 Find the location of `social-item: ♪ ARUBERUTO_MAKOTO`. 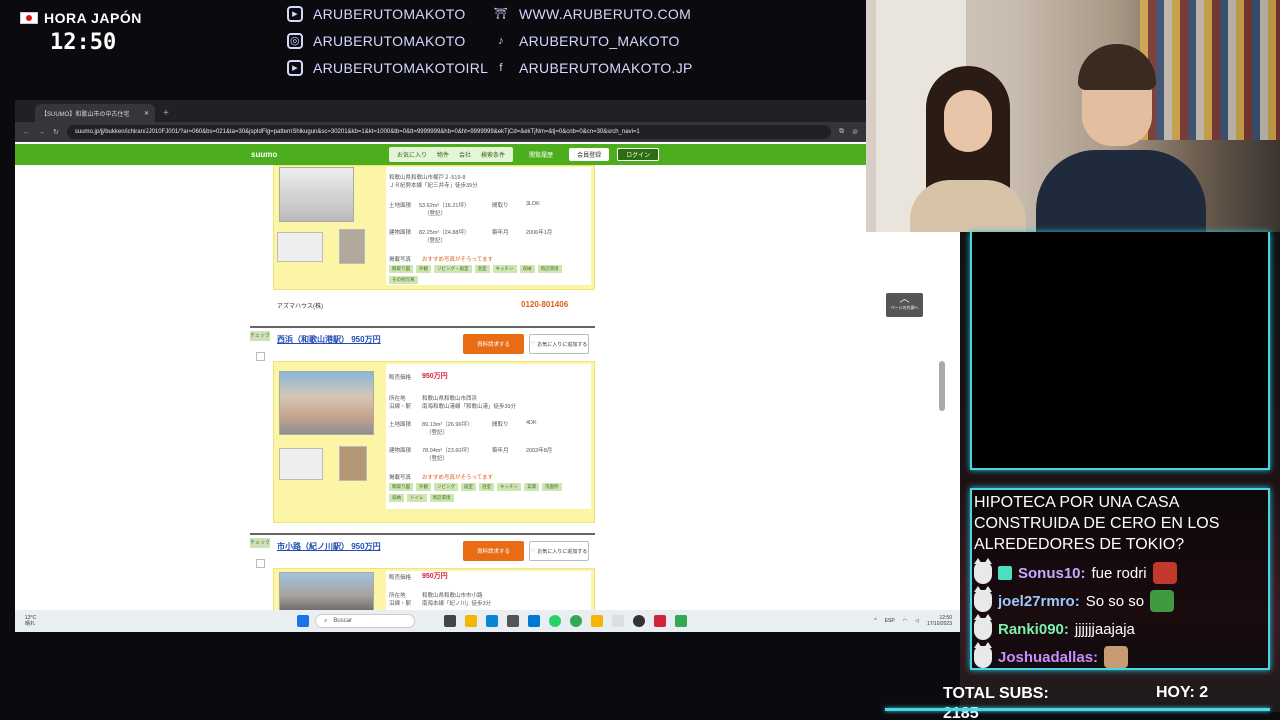

social-item: ♪ ARUBERUTO_MAKOTO is located at coordinates (593, 40).